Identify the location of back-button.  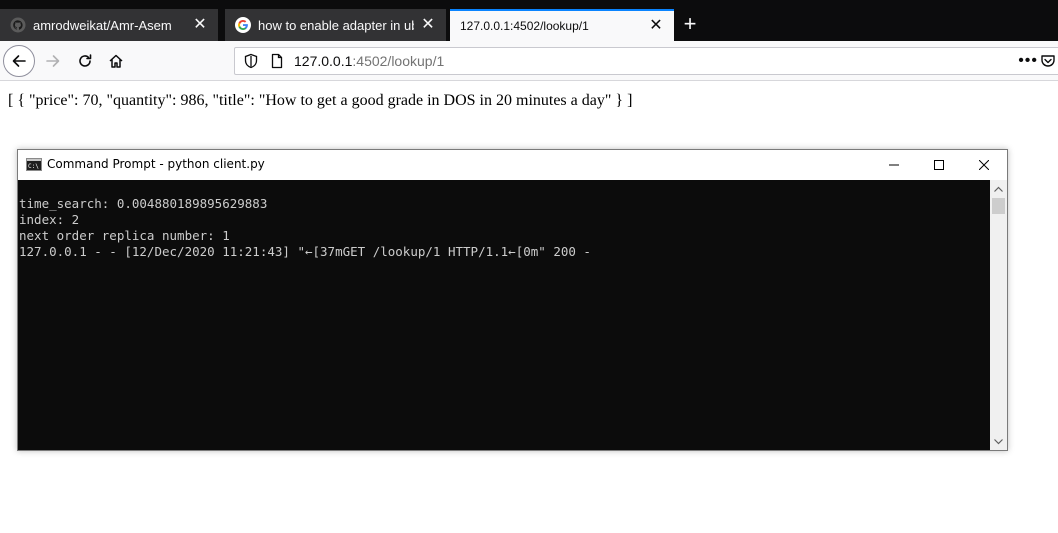
(19, 61).